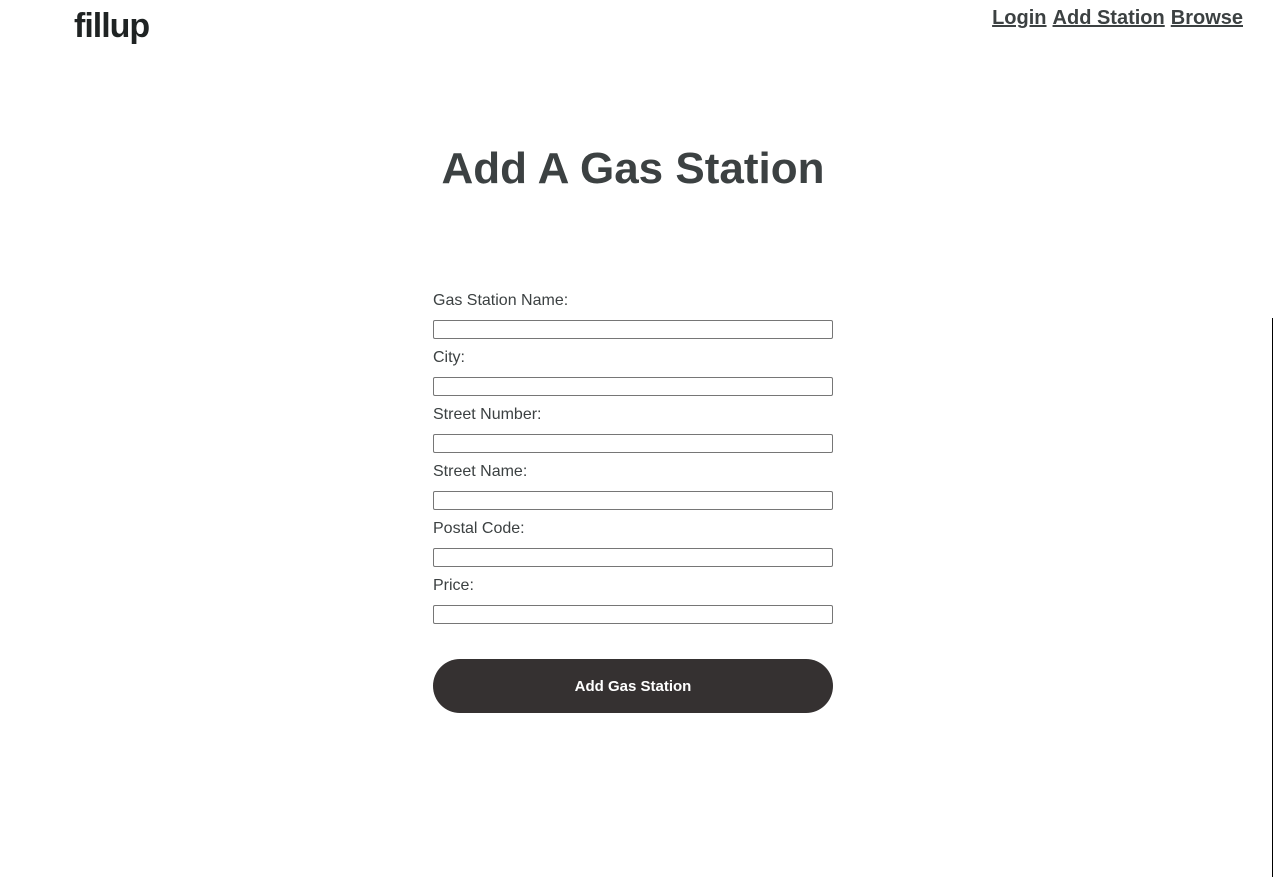 The width and height of the screenshot is (1274, 877). Describe the element at coordinates (112, 26) in the screenshot. I see `logo: fillup` at that location.